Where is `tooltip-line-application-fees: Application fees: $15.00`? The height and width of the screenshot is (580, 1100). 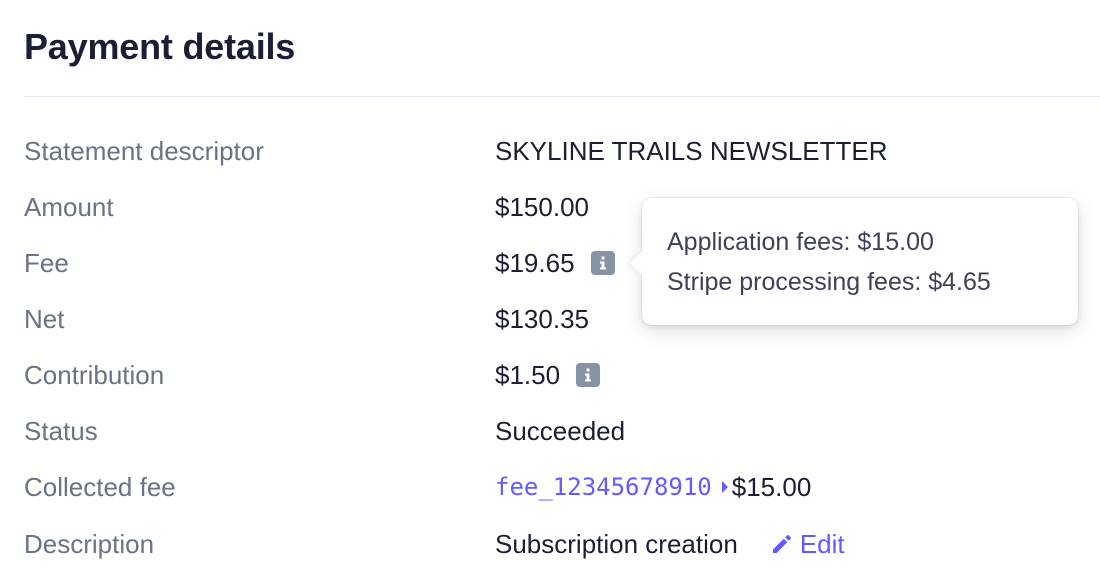
tooltip-line-application-fees: Application fees: $15.00 is located at coordinates (800, 242).